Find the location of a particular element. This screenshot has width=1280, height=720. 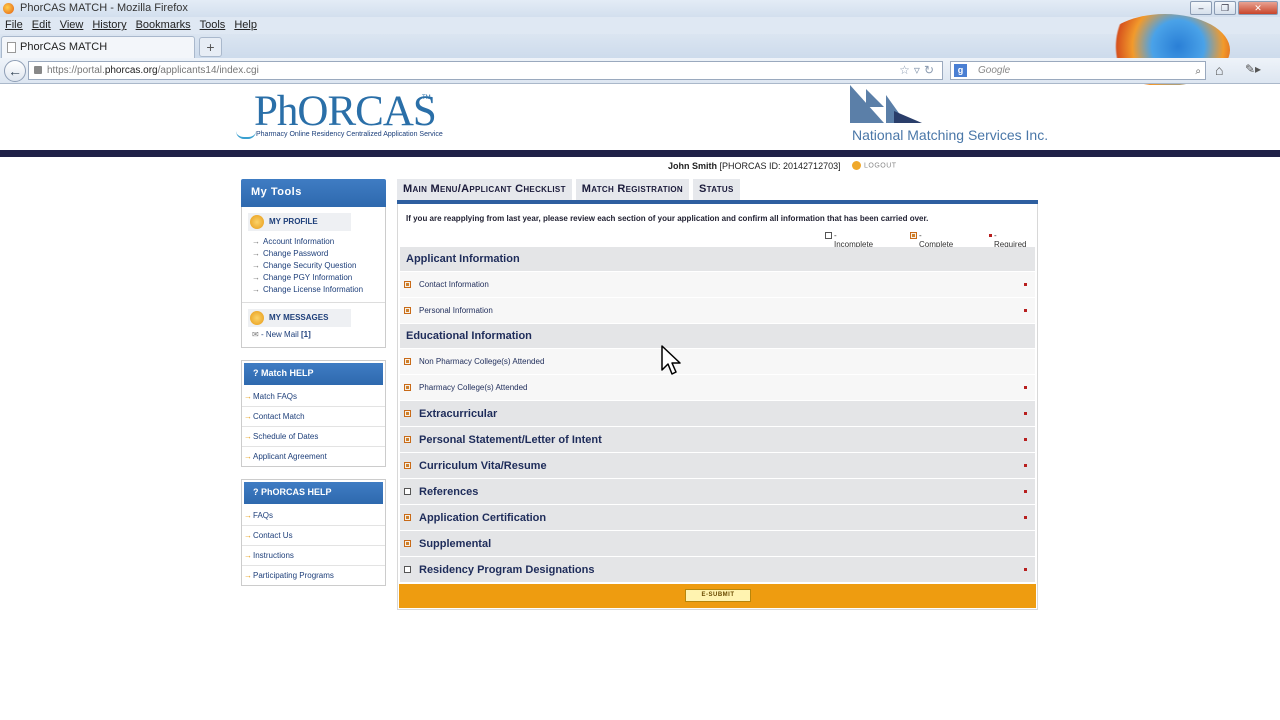

firefox-icon is located at coordinates (8, 8).